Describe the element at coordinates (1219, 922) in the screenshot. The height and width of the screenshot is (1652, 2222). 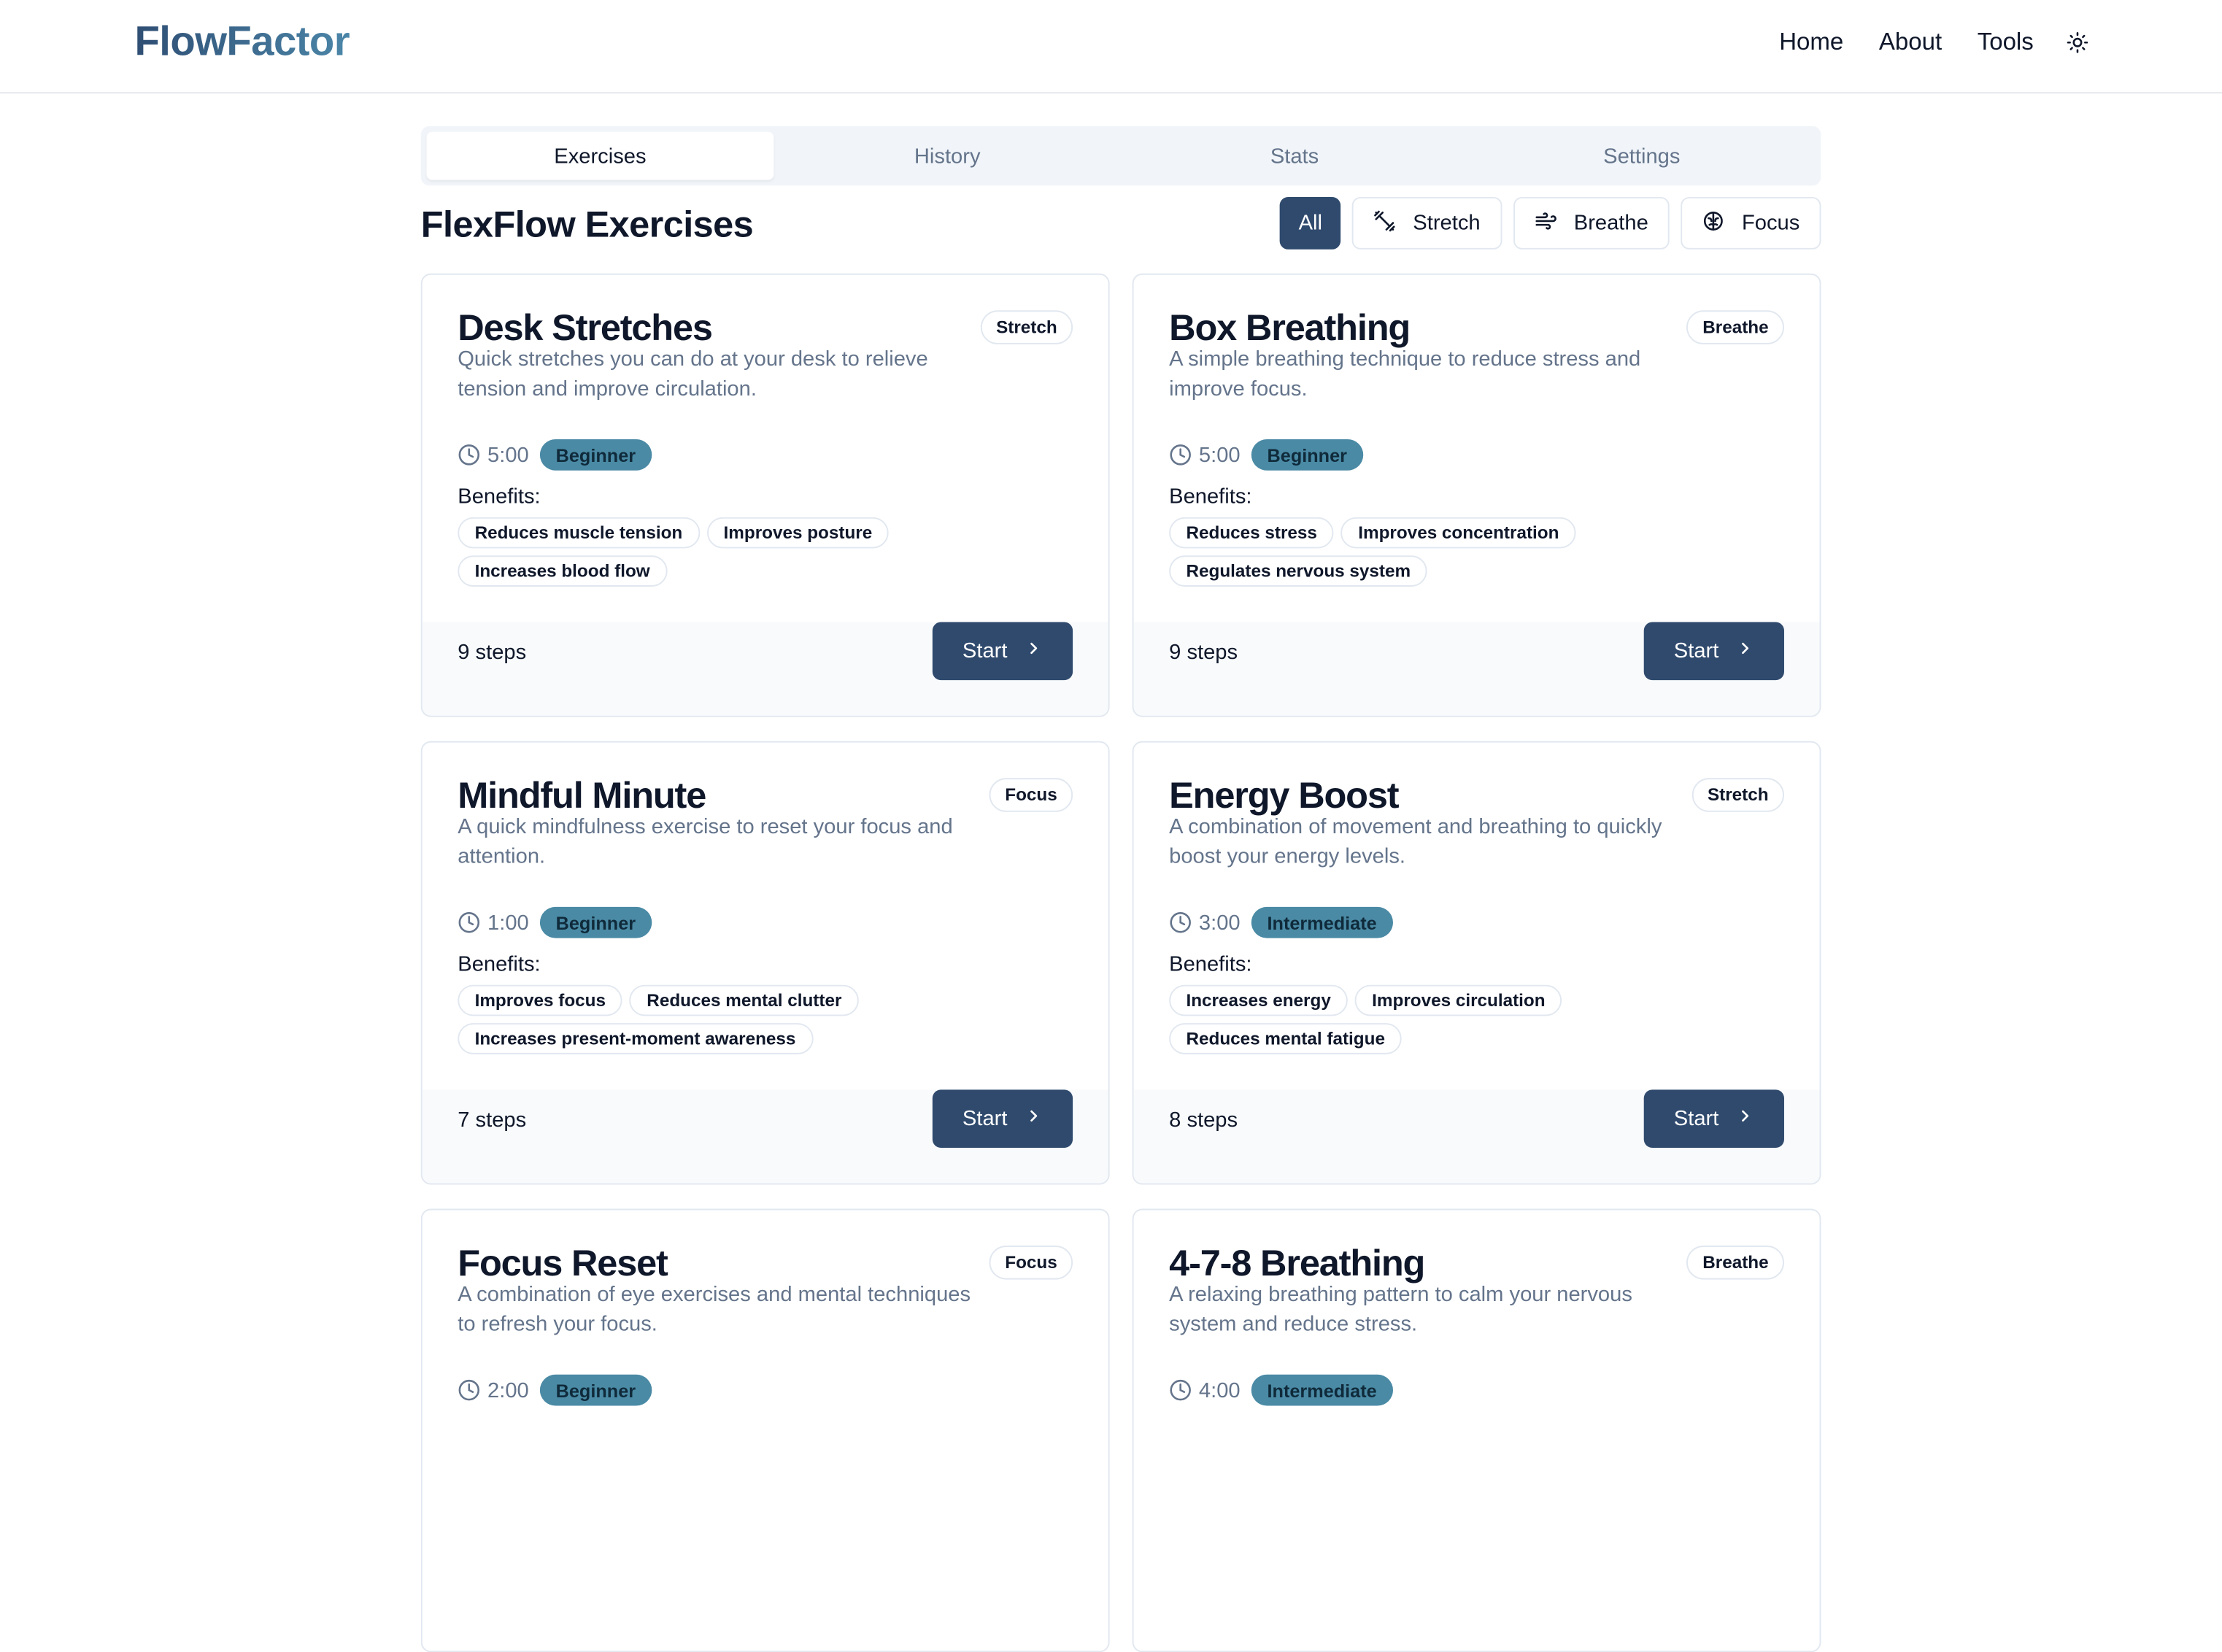
I see `duration: 3:00` at that location.